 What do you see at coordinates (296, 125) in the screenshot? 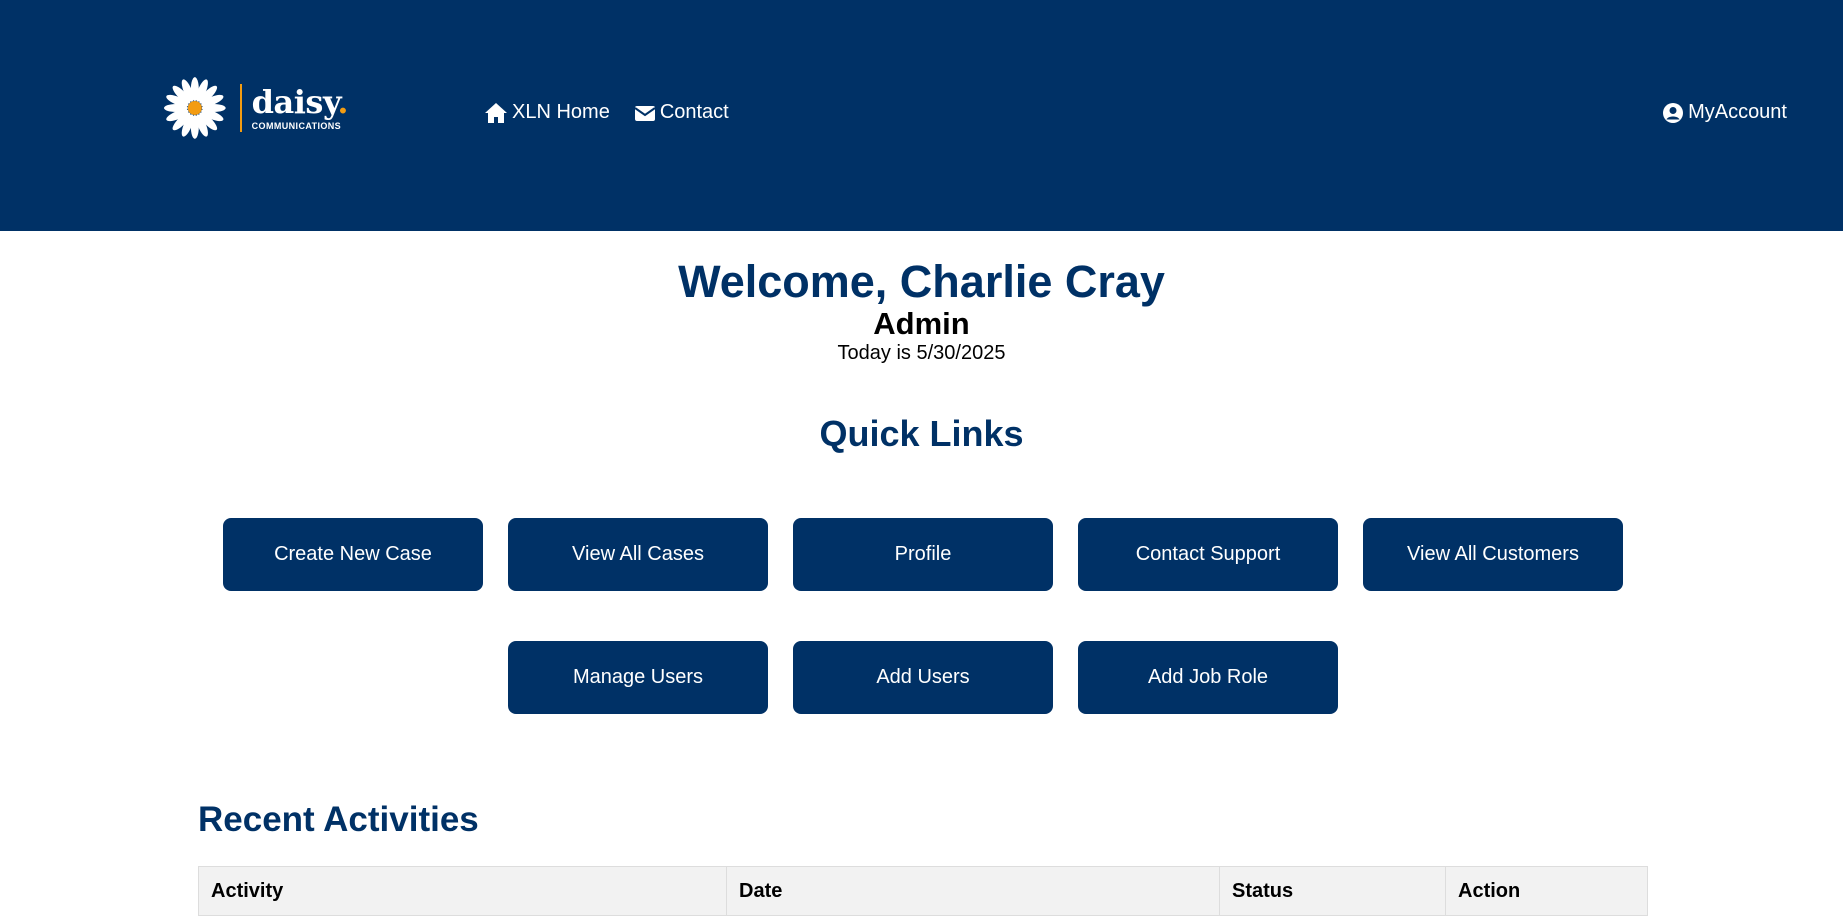
I see `logo-subtitle: COMMUNICATIONS` at bounding box center [296, 125].